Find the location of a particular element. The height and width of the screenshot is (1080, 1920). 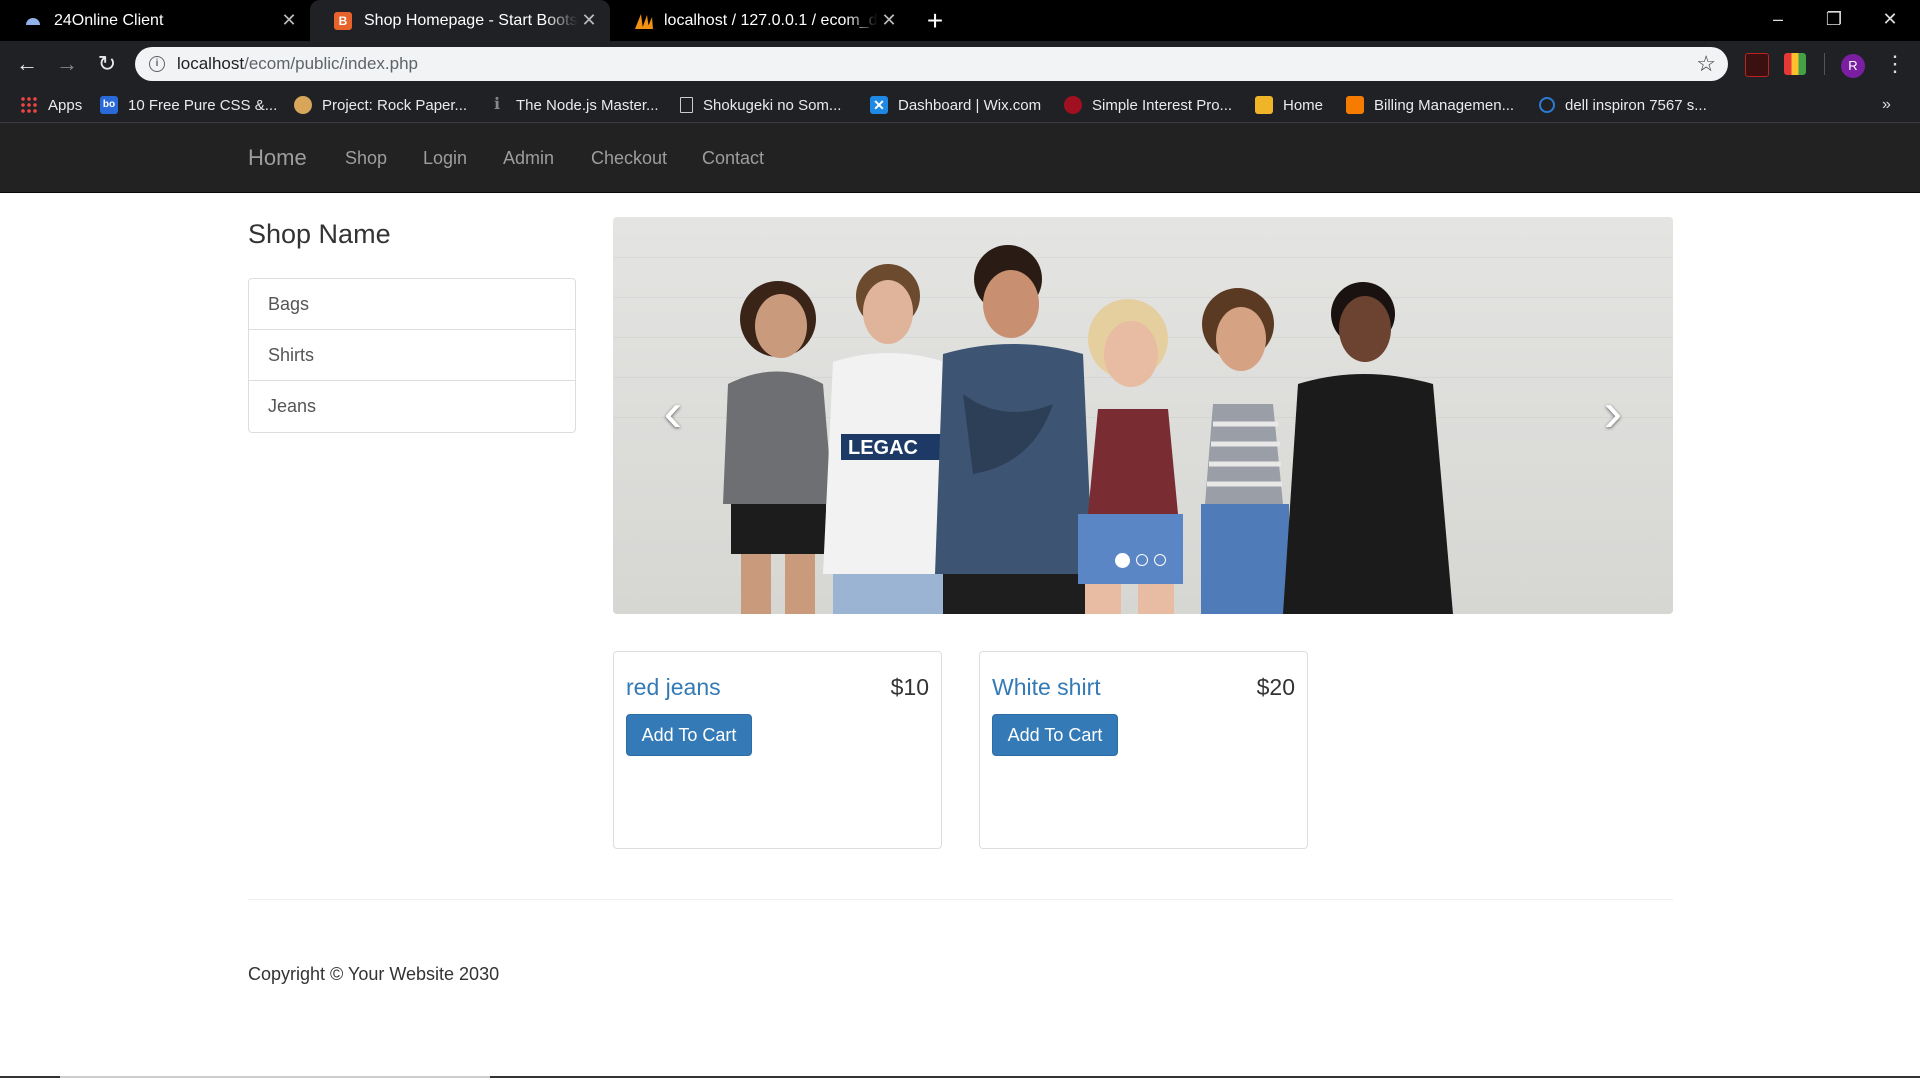

address-bar: i localhost/ecom/public/index.php ☆ is located at coordinates (931, 64).